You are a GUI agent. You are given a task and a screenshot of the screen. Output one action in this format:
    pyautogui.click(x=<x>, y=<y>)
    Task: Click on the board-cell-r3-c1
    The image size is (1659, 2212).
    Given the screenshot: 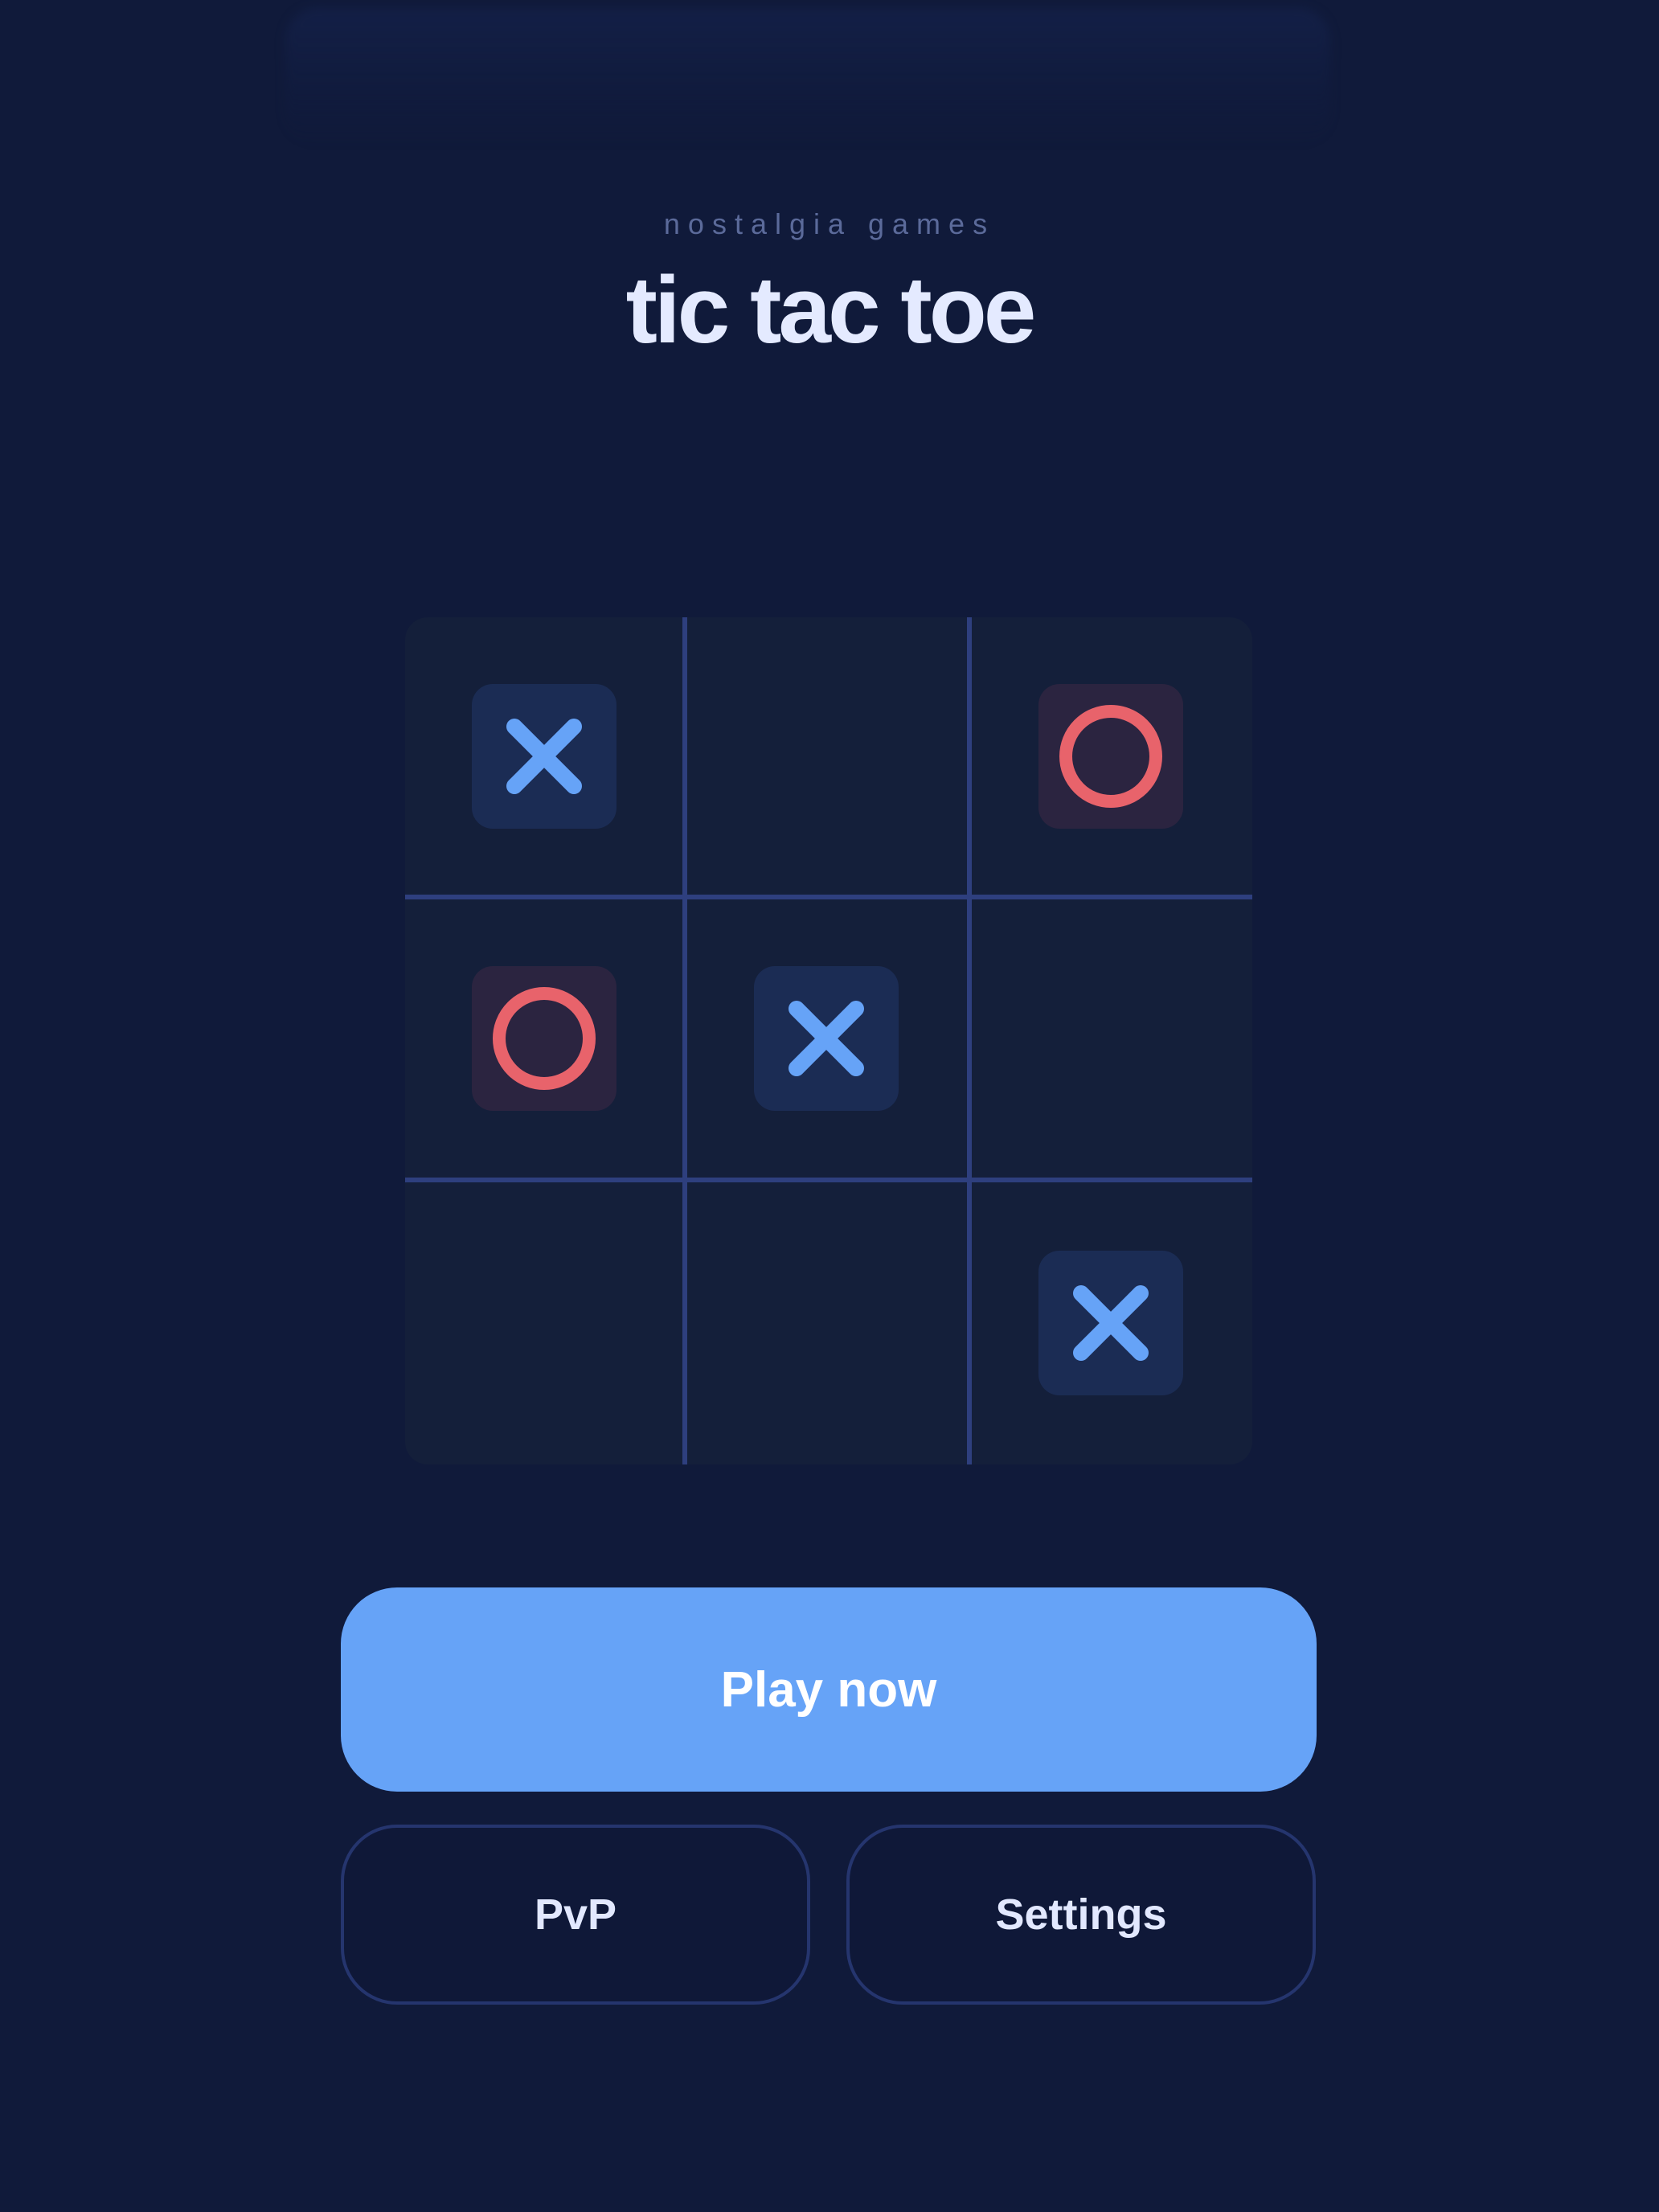 What is the action you would take?
    pyautogui.click(x=543, y=1322)
    